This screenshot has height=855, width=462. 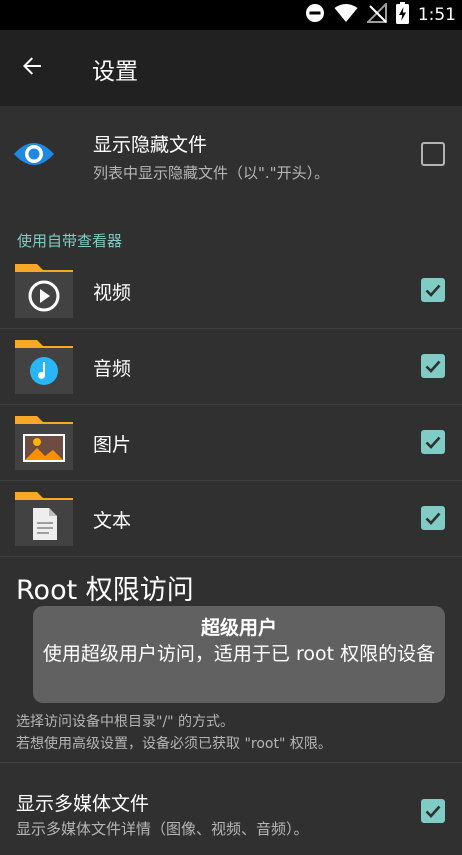 What do you see at coordinates (44, 519) in the screenshot?
I see `text-folder-icon` at bounding box center [44, 519].